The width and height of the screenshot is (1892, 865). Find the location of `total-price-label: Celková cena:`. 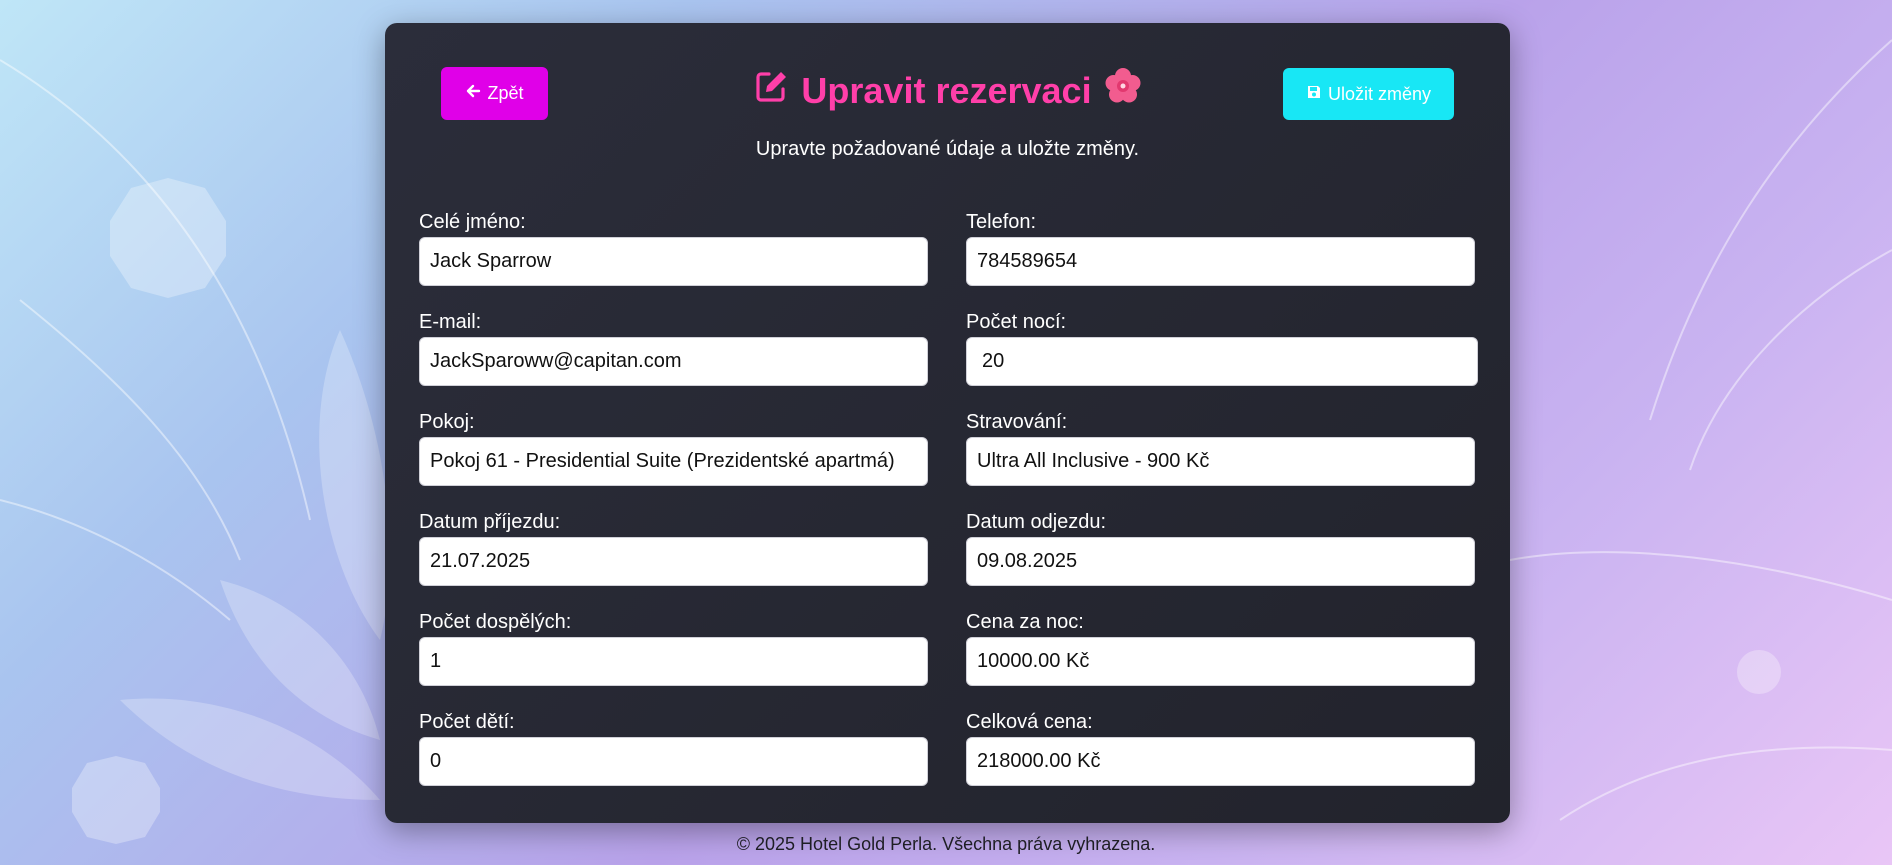

total-price-label: Celková cena: is located at coordinates (1029, 722).